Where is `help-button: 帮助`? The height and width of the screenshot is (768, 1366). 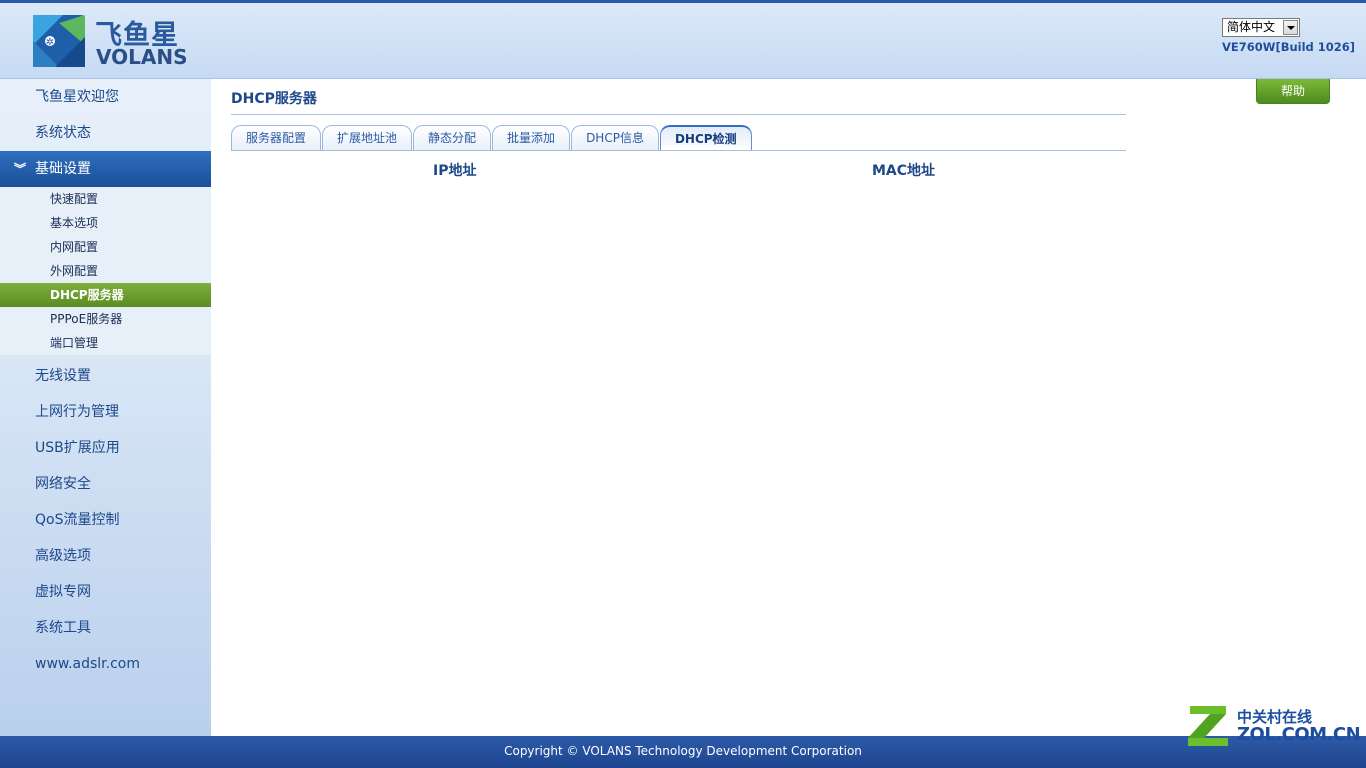
help-button: 帮助 is located at coordinates (1293, 91).